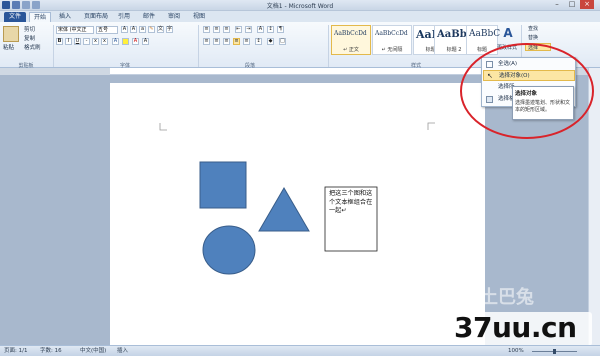 The height and width of the screenshot is (356, 600). I want to click on red-circle-annotation, so click(527, 91).